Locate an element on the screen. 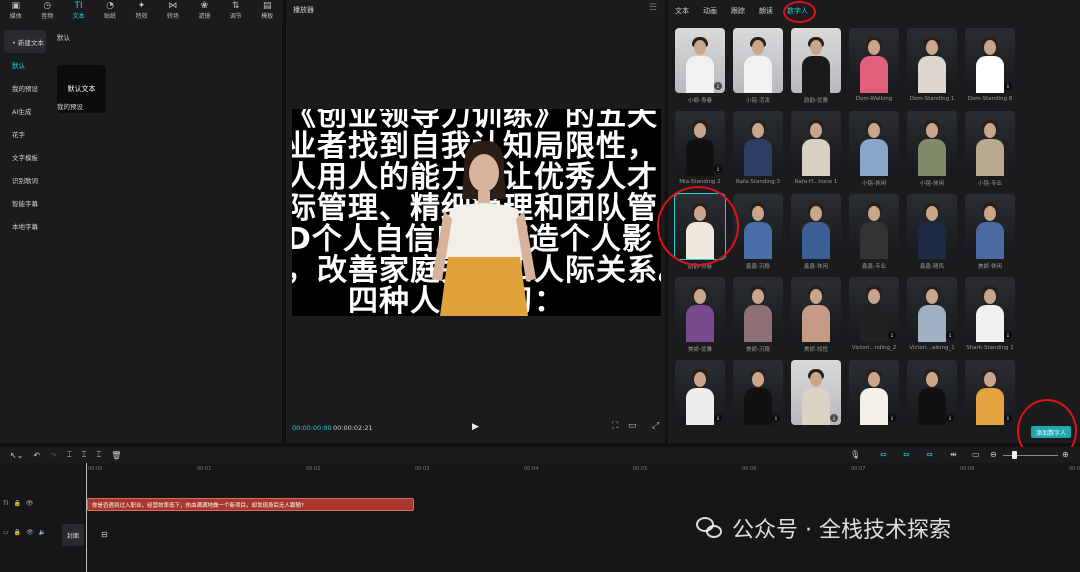  avatar-card: Dom-Walking is located at coordinates (874, 65).